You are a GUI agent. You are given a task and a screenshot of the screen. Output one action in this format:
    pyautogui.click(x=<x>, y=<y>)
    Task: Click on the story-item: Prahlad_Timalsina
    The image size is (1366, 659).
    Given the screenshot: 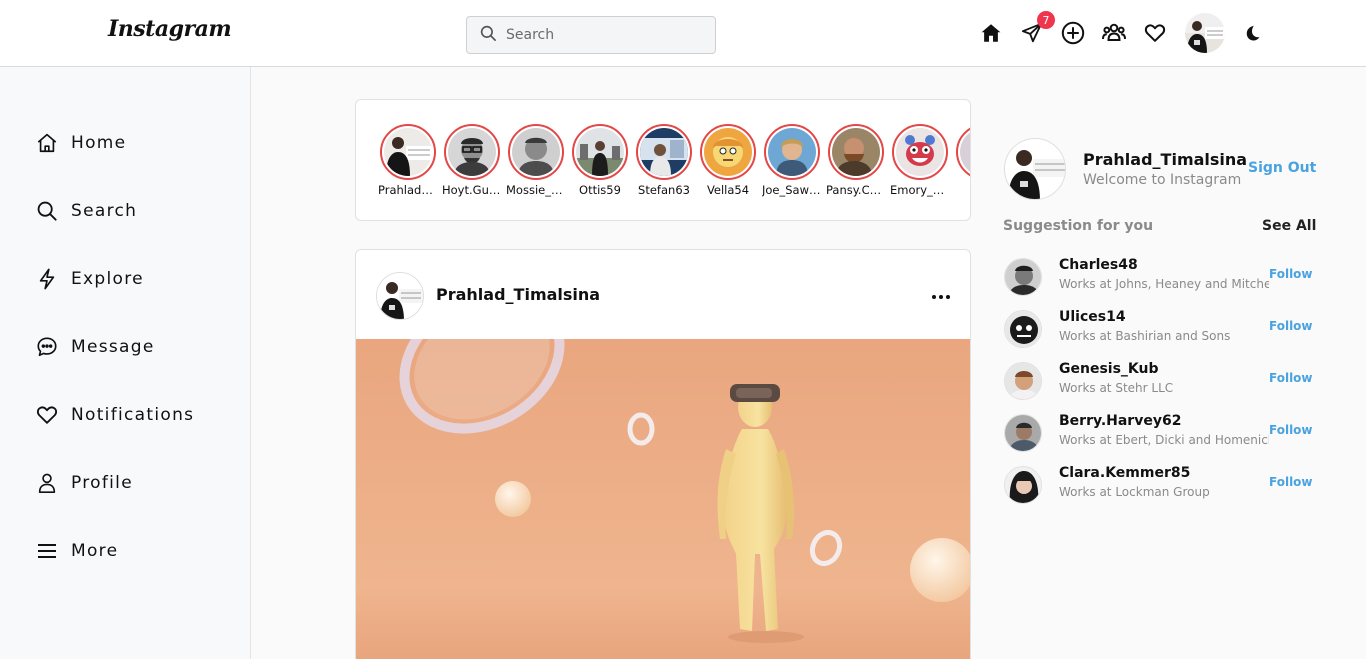 What is the action you would take?
    pyautogui.click(x=408, y=160)
    